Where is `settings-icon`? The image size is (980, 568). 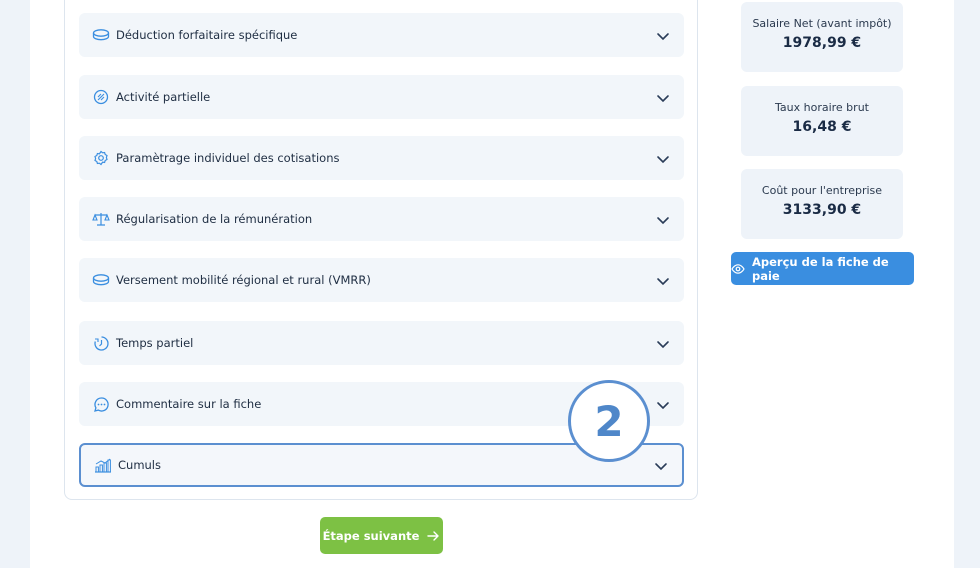
settings-icon is located at coordinates (101, 158).